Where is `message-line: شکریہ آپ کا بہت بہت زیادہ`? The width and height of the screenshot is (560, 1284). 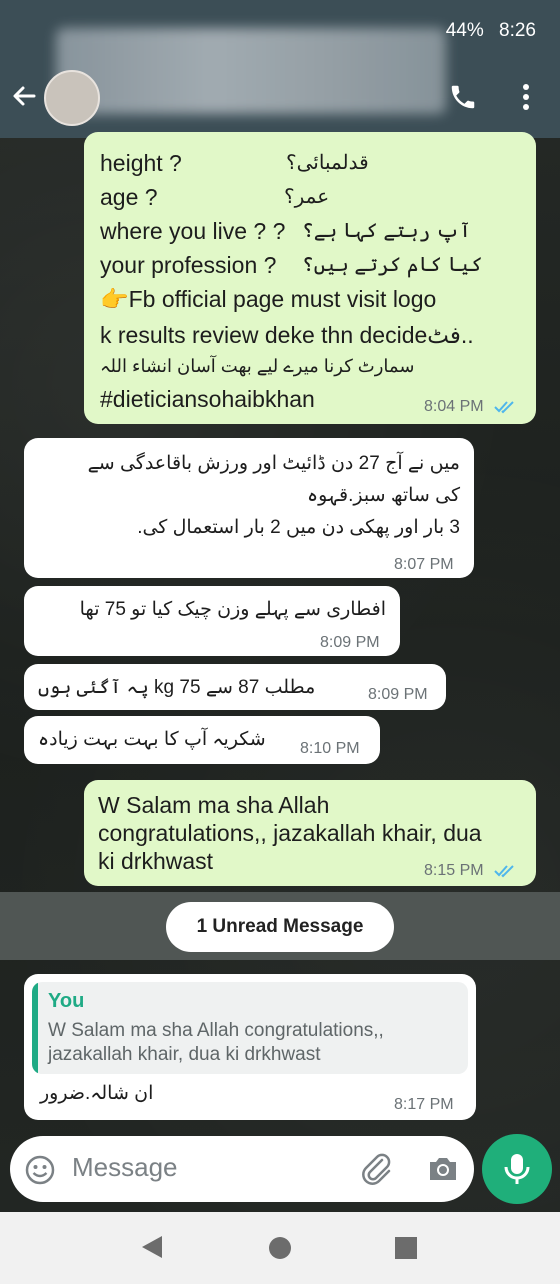 message-line: شکریہ آپ کا بہت بہت زیادہ is located at coordinates (152, 739).